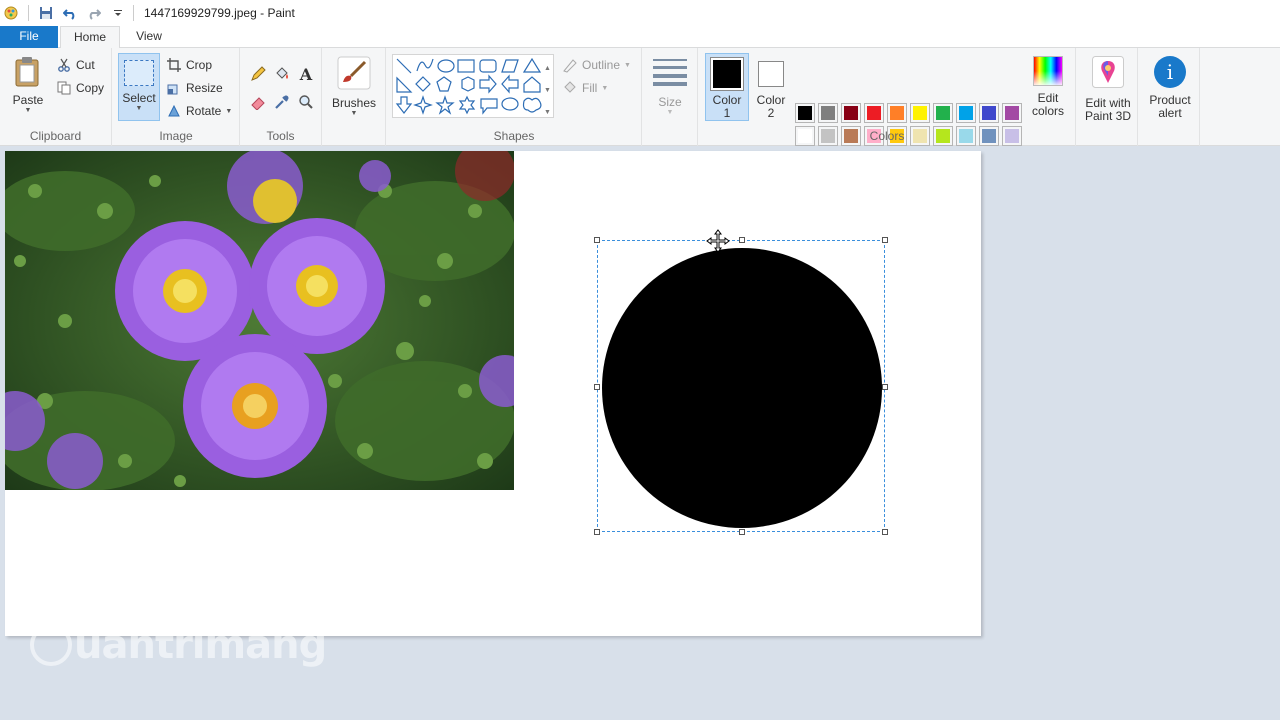  Describe the element at coordinates (1048, 71) in the screenshot. I see `edit-colors-icon` at that location.